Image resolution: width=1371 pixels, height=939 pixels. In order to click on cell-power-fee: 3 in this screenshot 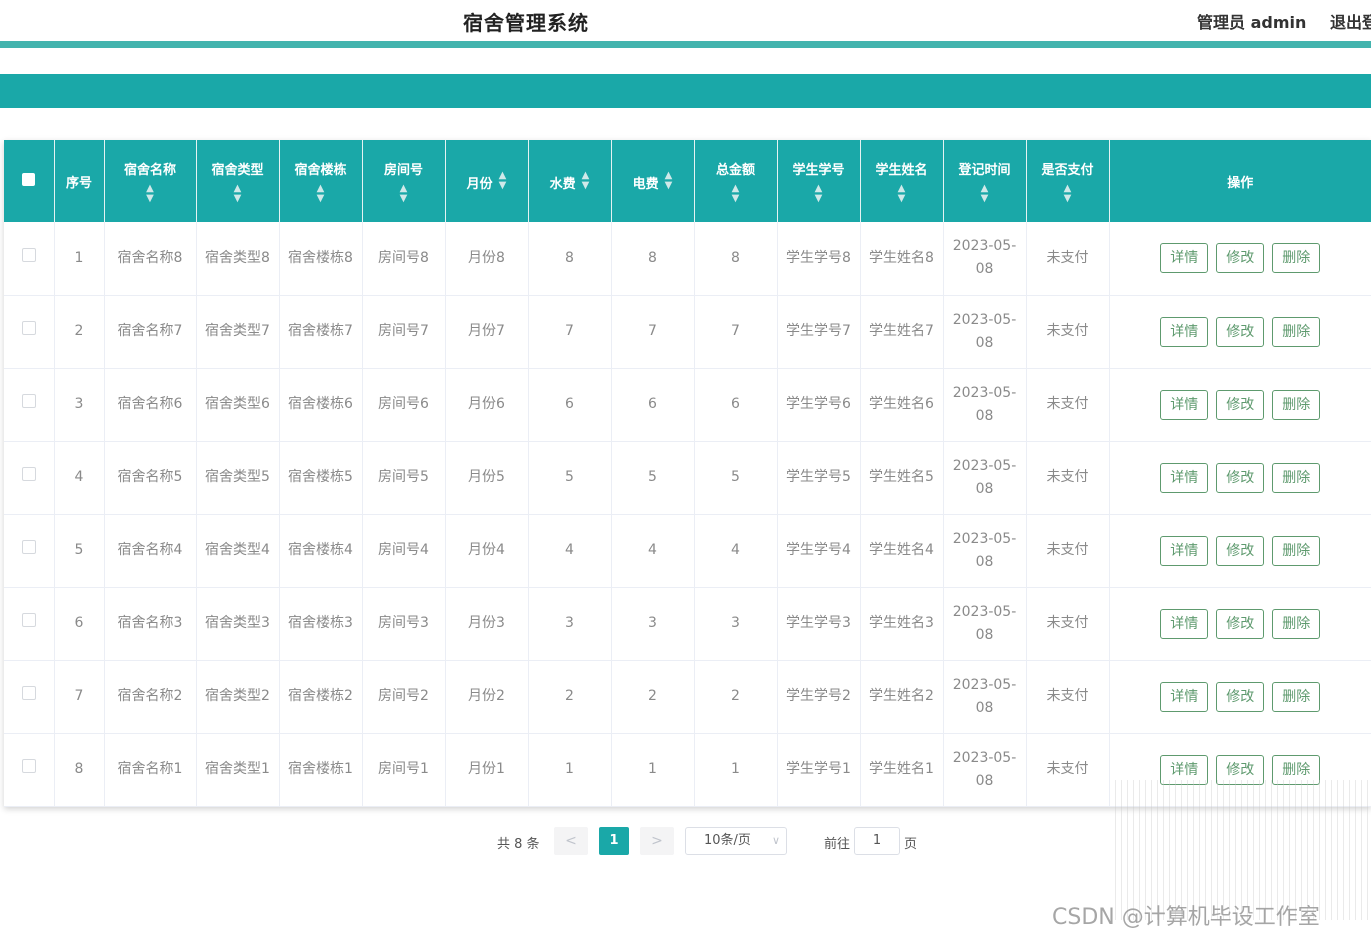, I will do `click(653, 624)`.